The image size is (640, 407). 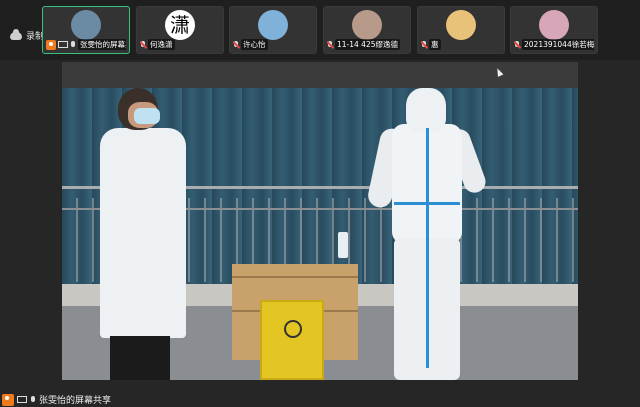 I want to click on doctor-legs, so click(x=140, y=358).